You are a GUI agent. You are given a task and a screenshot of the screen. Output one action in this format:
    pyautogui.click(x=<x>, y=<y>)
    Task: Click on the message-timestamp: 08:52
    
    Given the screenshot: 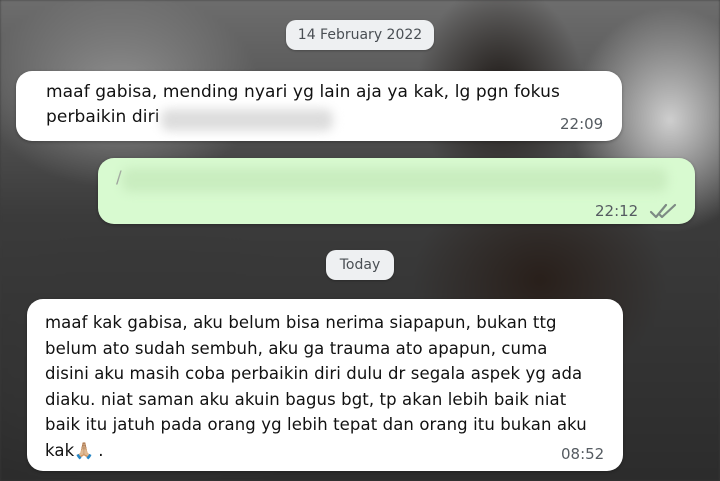 What is the action you would take?
    pyautogui.click(x=583, y=454)
    